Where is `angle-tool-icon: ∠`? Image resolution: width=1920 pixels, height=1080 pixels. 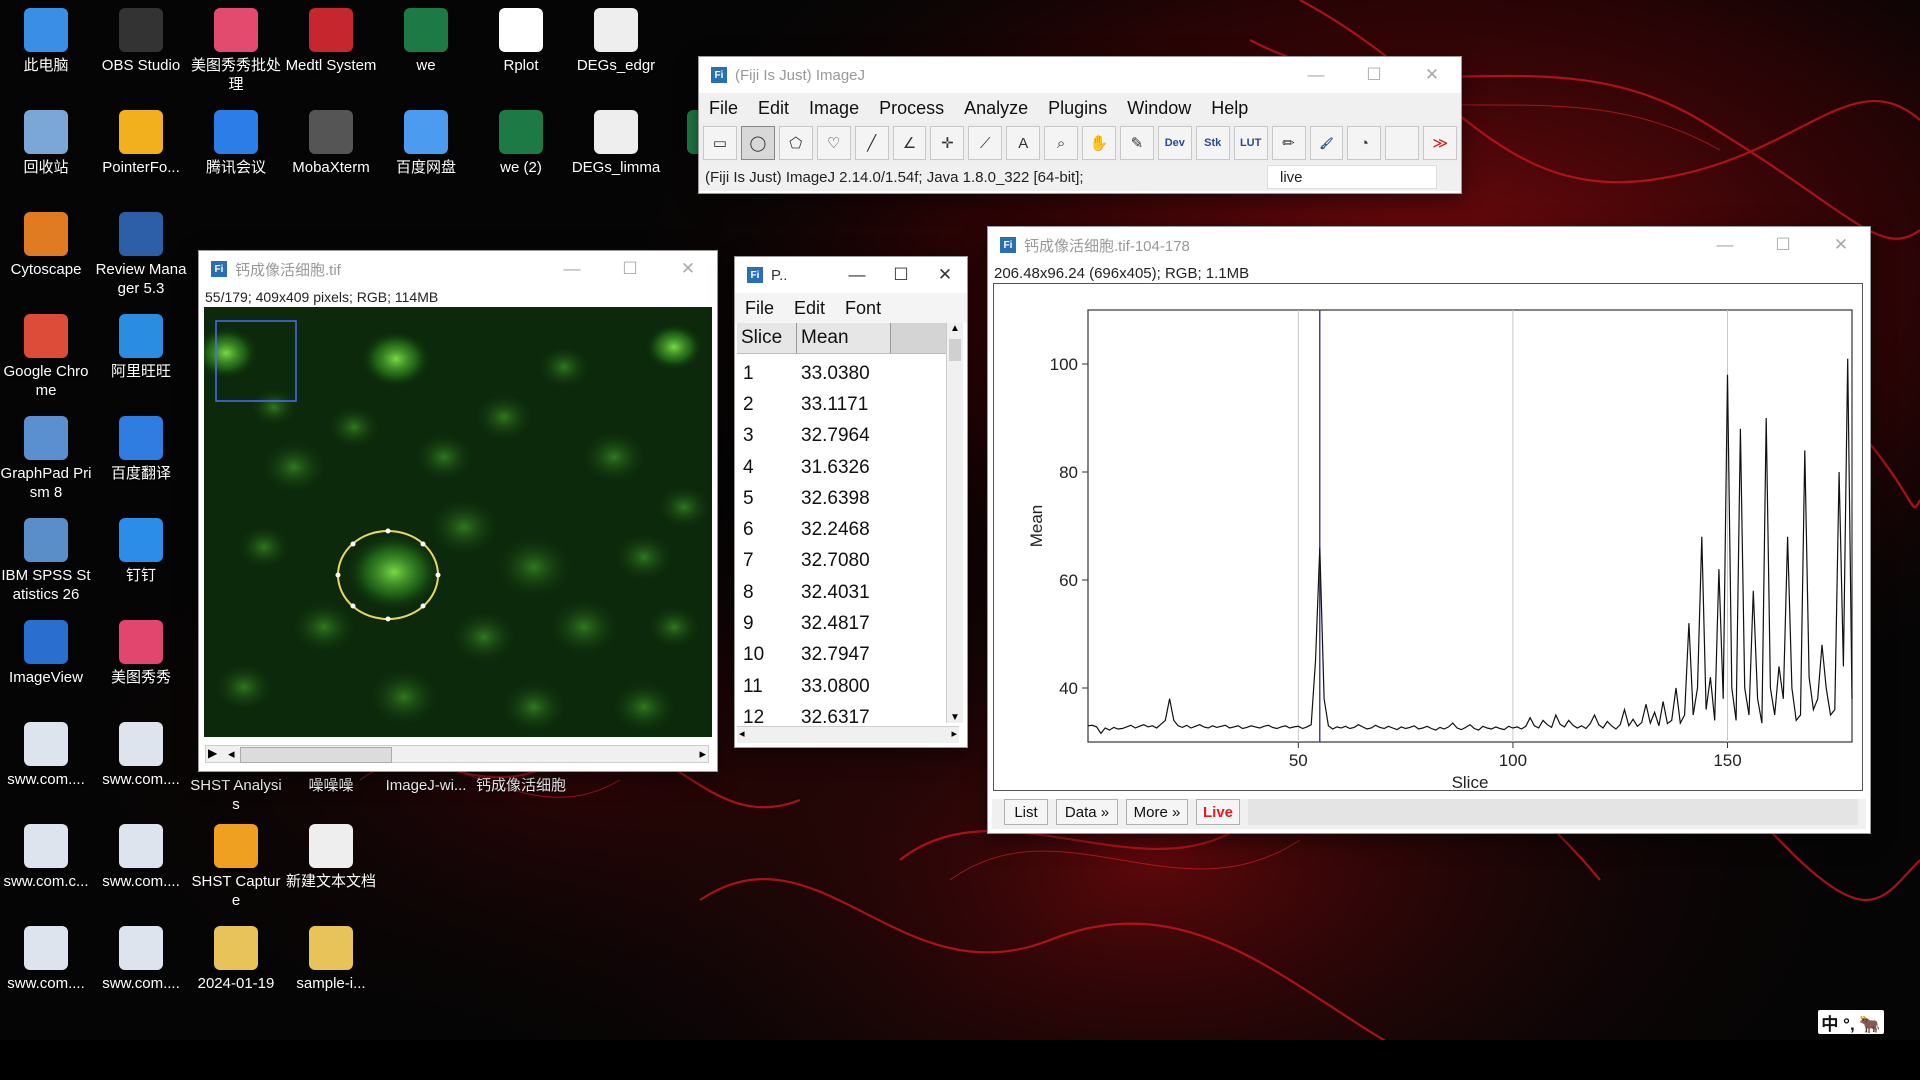
angle-tool-icon: ∠ is located at coordinates (909, 143).